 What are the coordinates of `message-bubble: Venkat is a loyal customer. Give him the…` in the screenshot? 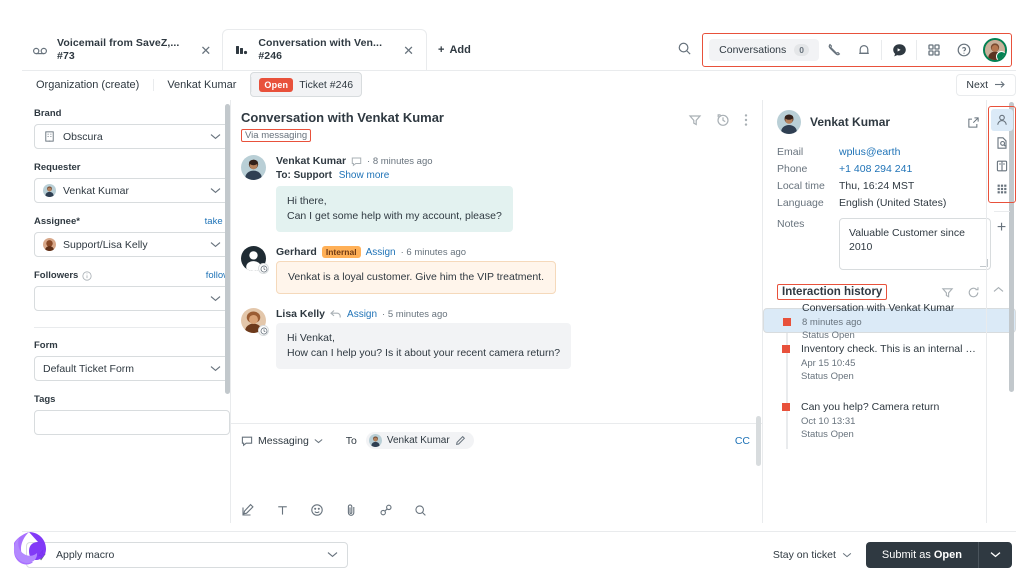 It's located at (416, 277).